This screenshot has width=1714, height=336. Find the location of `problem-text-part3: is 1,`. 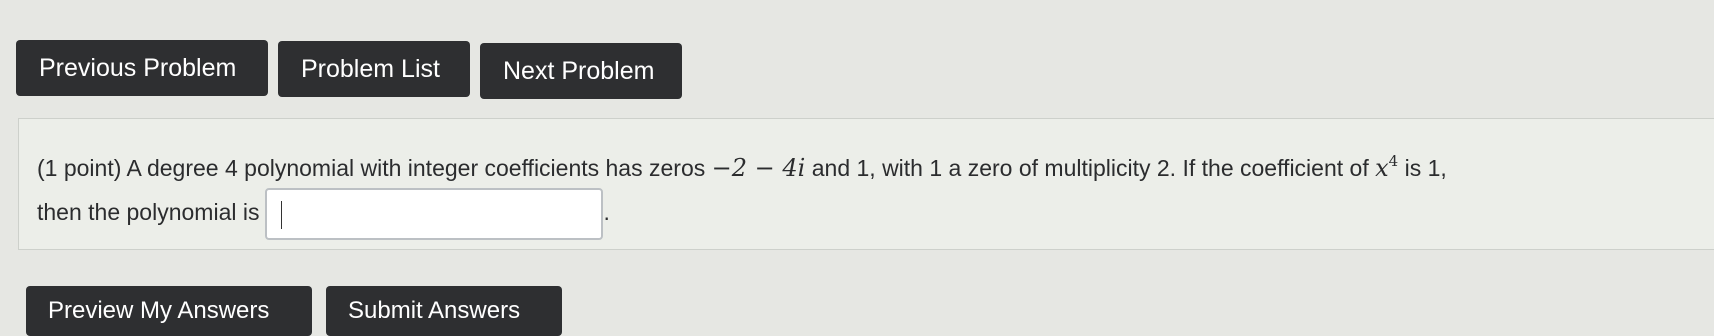

problem-text-part3: is 1, is located at coordinates (1422, 168).